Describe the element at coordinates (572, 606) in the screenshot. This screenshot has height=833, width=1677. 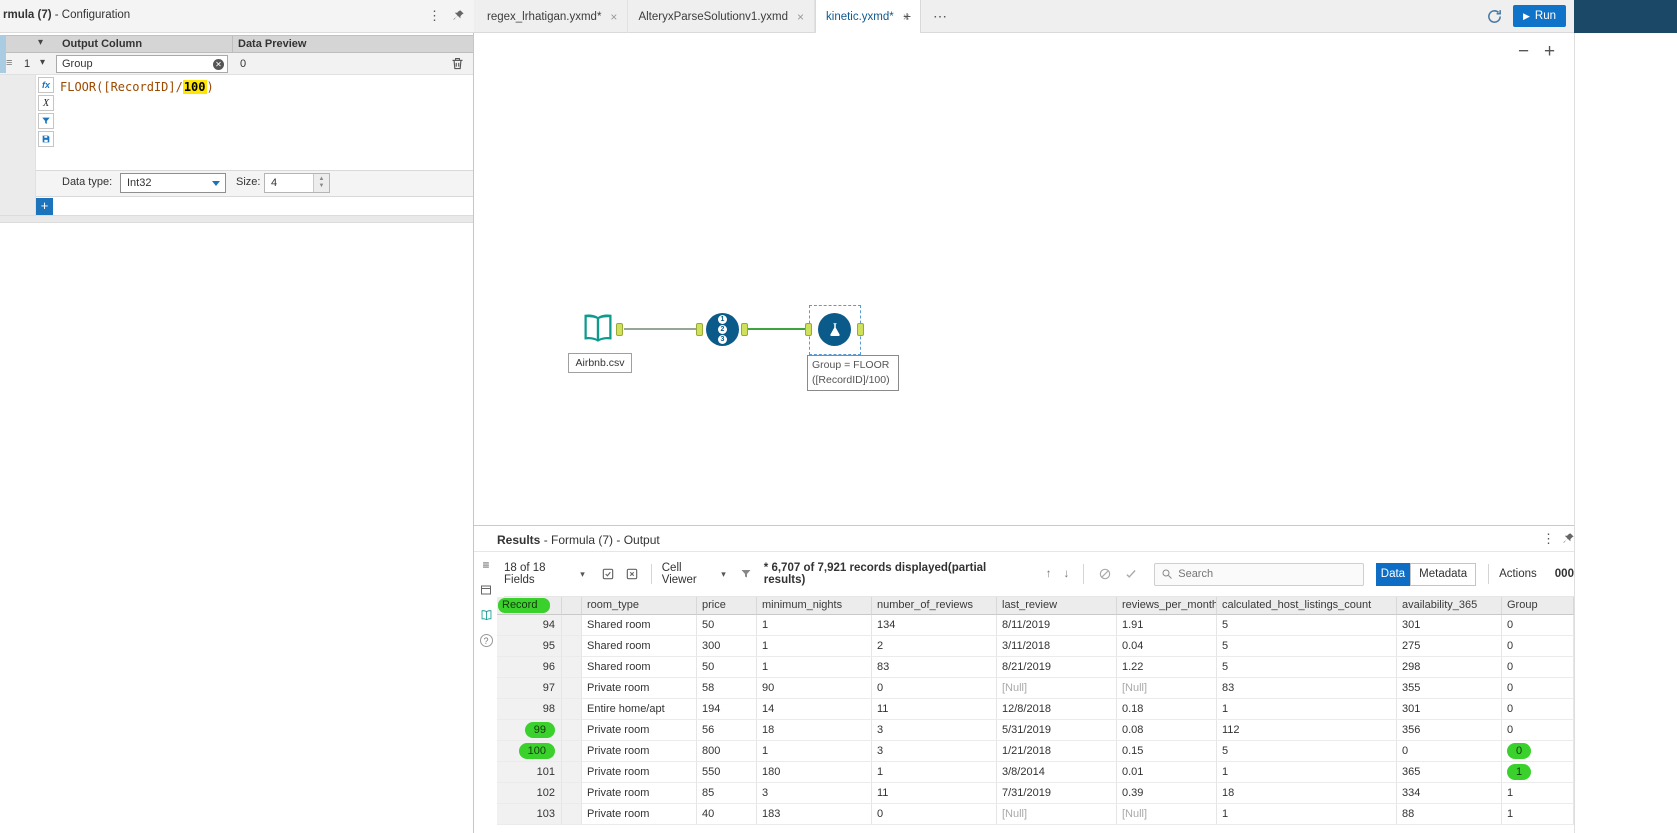
I see `column-header` at that location.